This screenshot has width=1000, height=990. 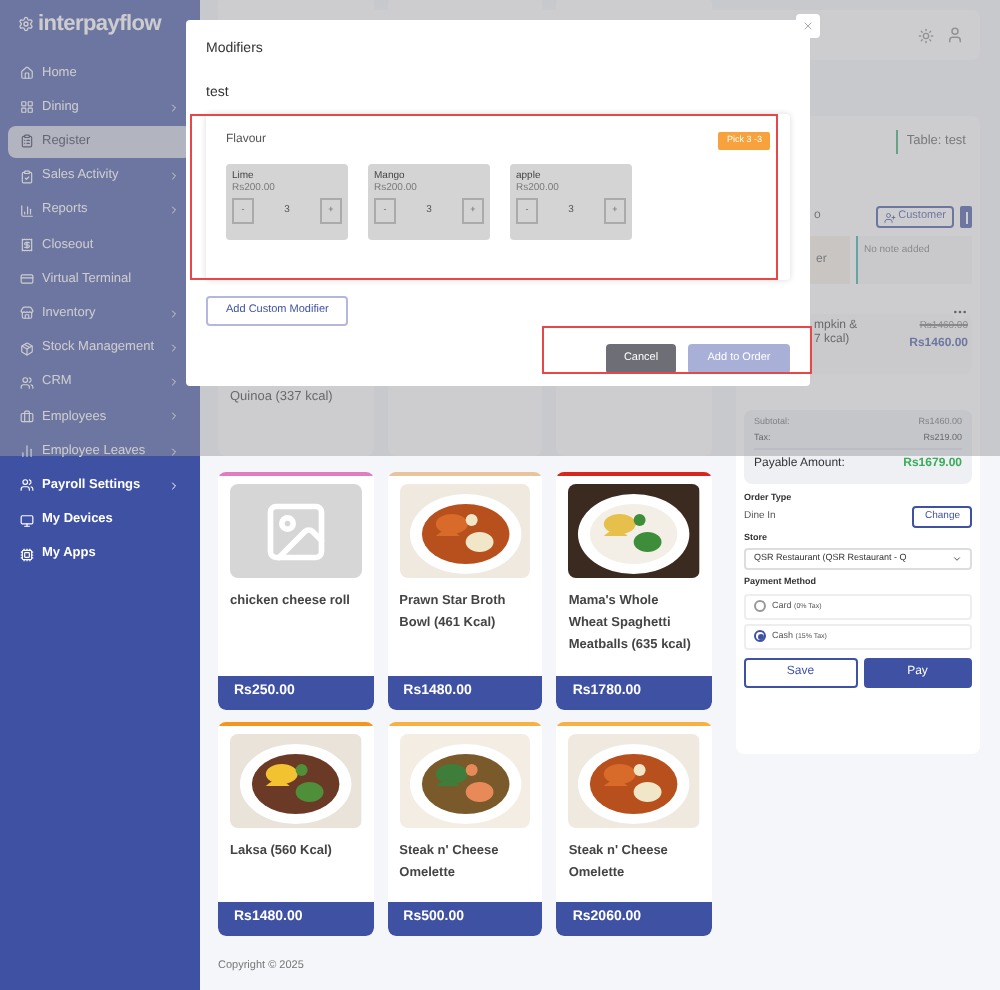 I want to click on close-icon, so click(x=808, y=26).